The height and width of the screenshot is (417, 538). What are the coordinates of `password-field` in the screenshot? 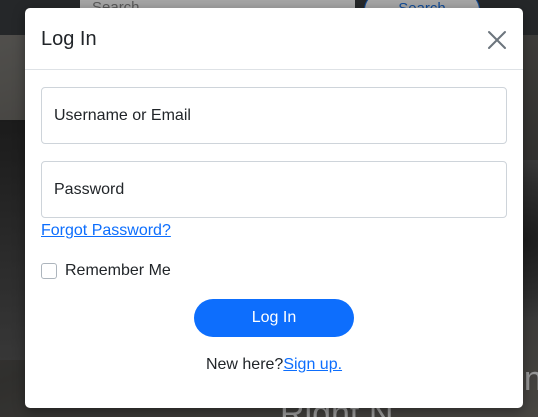 It's located at (274, 189).